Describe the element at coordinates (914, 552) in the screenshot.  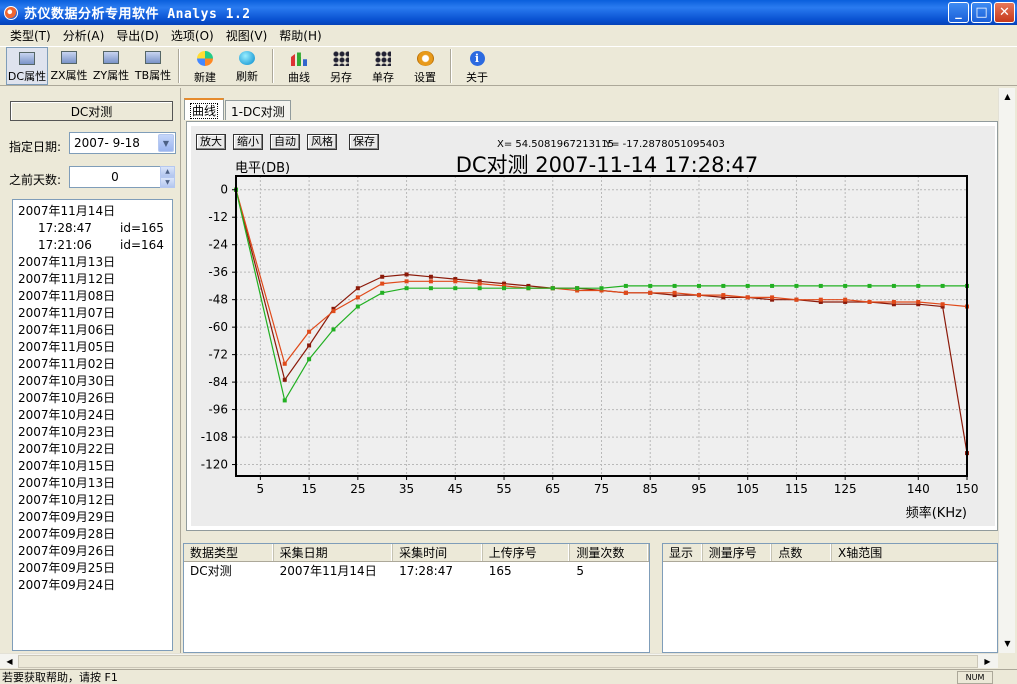
I see `column-header: X轴范围` at that location.